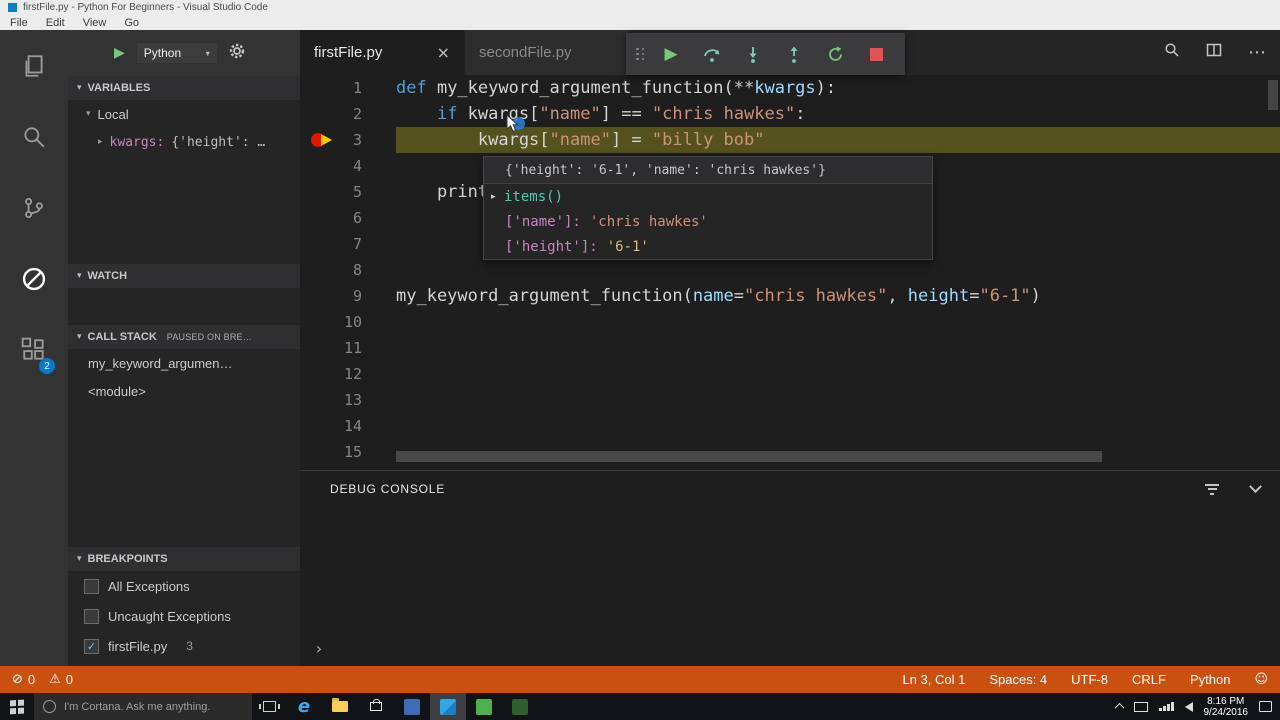  I want to click on code-line-12: 12, so click(790, 374).